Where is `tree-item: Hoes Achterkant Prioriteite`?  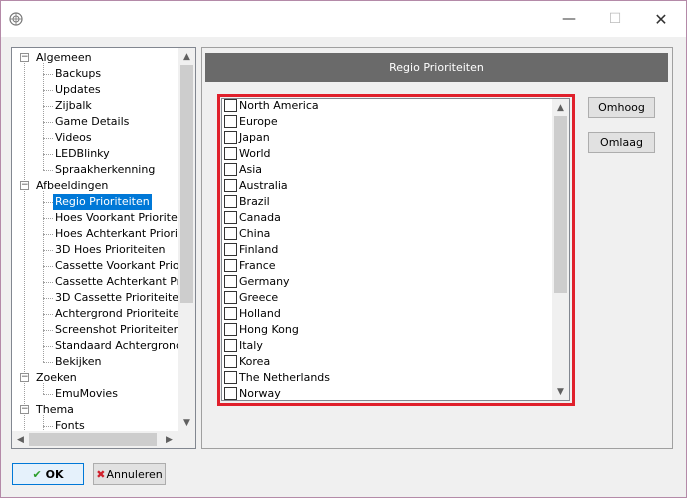 tree-item: Hoes Achterkant Prioriteite is located at coordinates (103, 234).